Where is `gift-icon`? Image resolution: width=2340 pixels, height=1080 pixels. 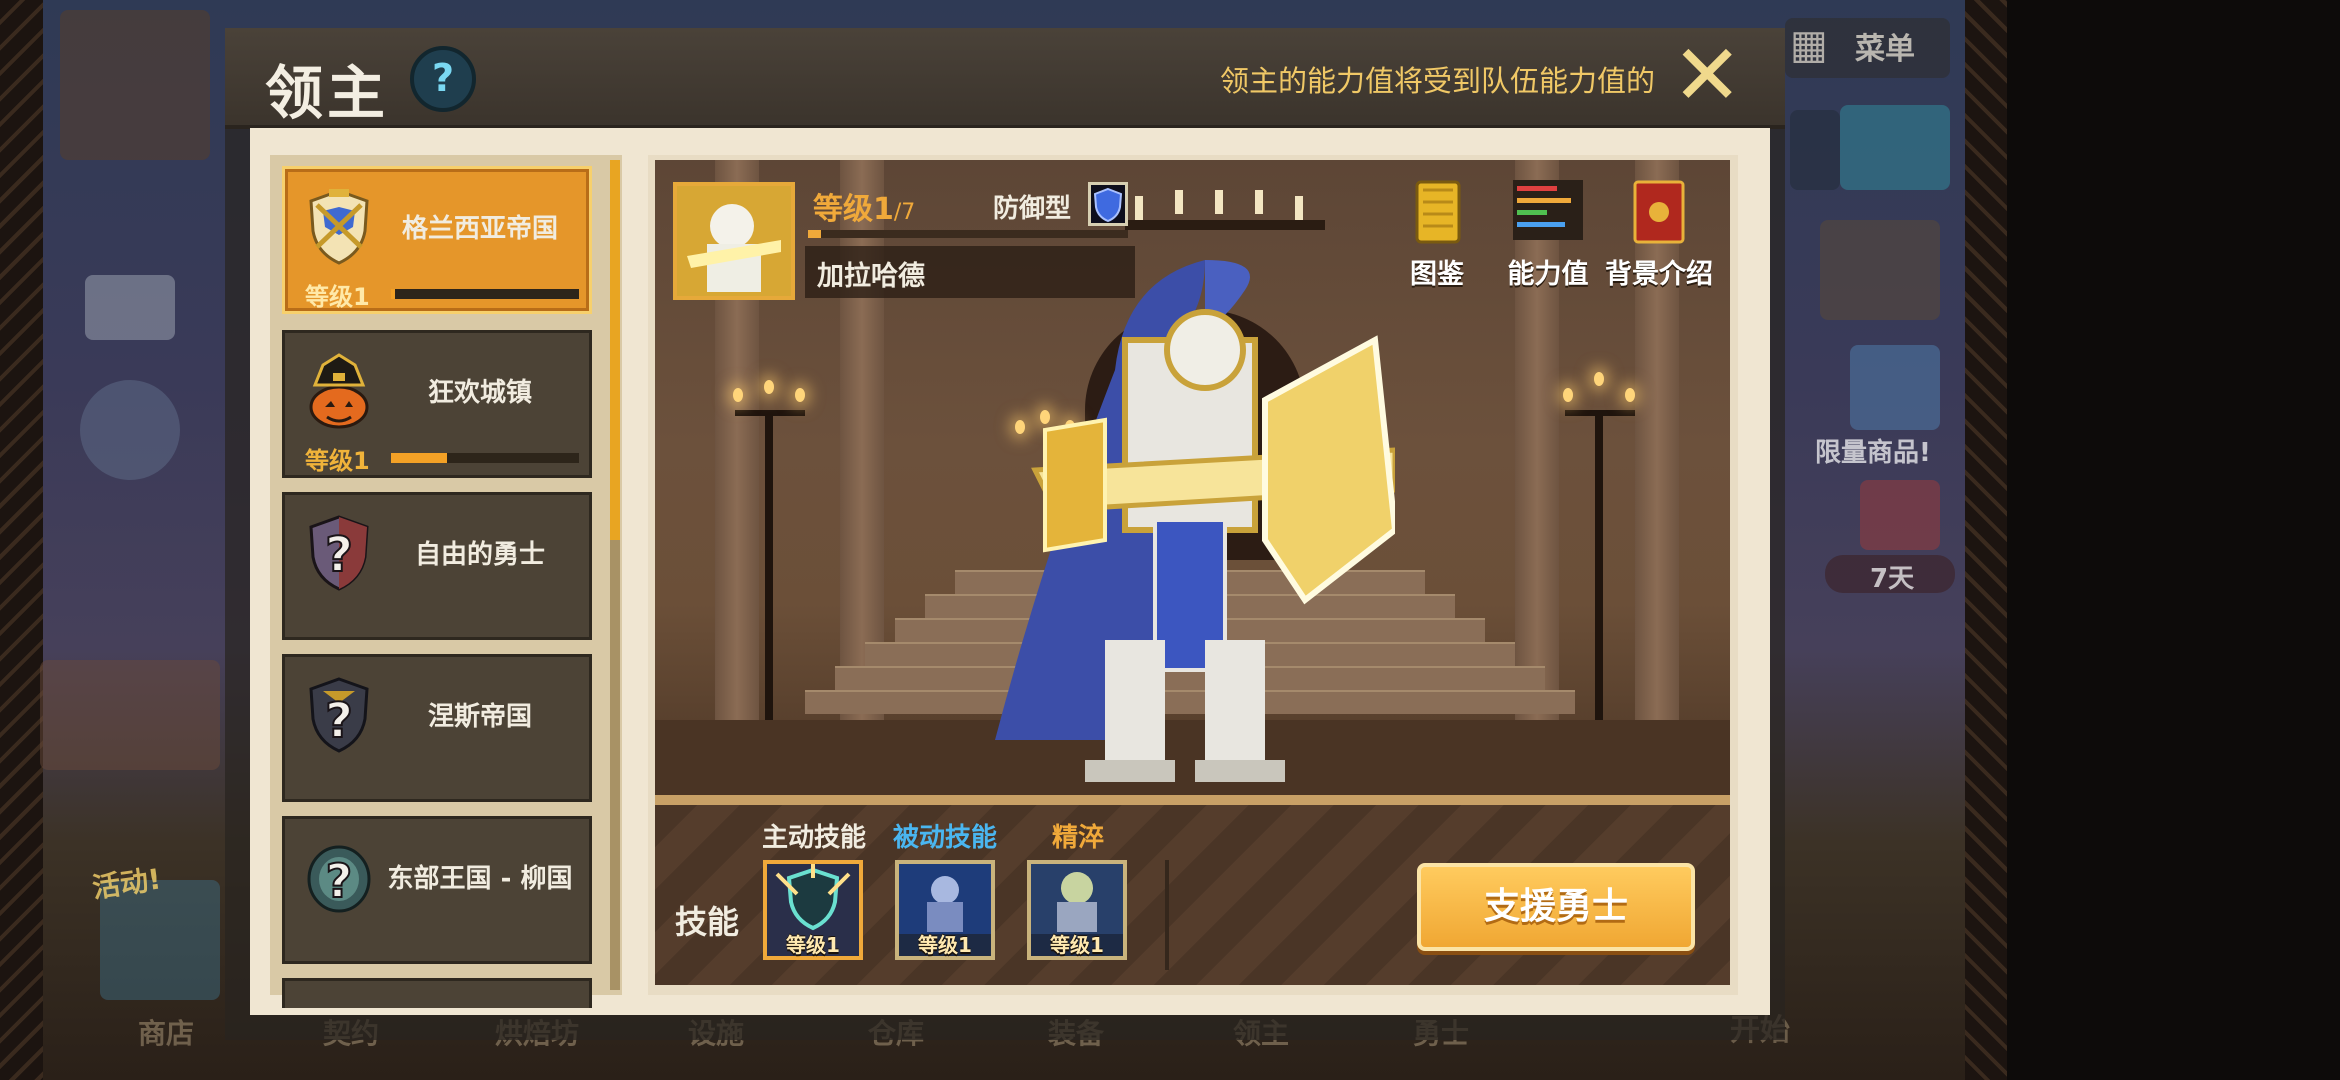
gift-icon is located at coordinates (1900, 515).